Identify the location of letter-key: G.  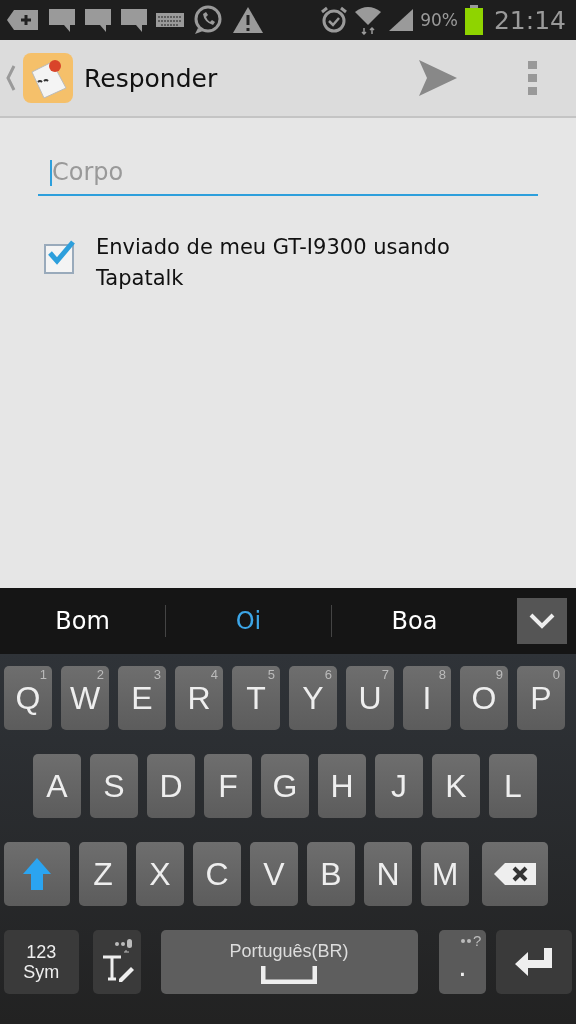
(285, 786).